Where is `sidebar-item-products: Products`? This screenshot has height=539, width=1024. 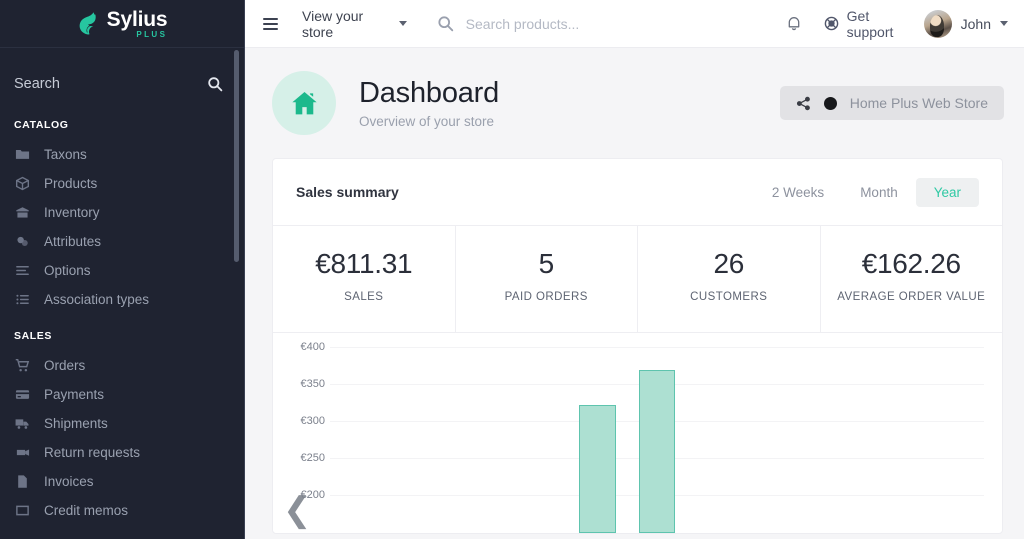
sidebar-item-products: Products is located at coordinates (122, 183).